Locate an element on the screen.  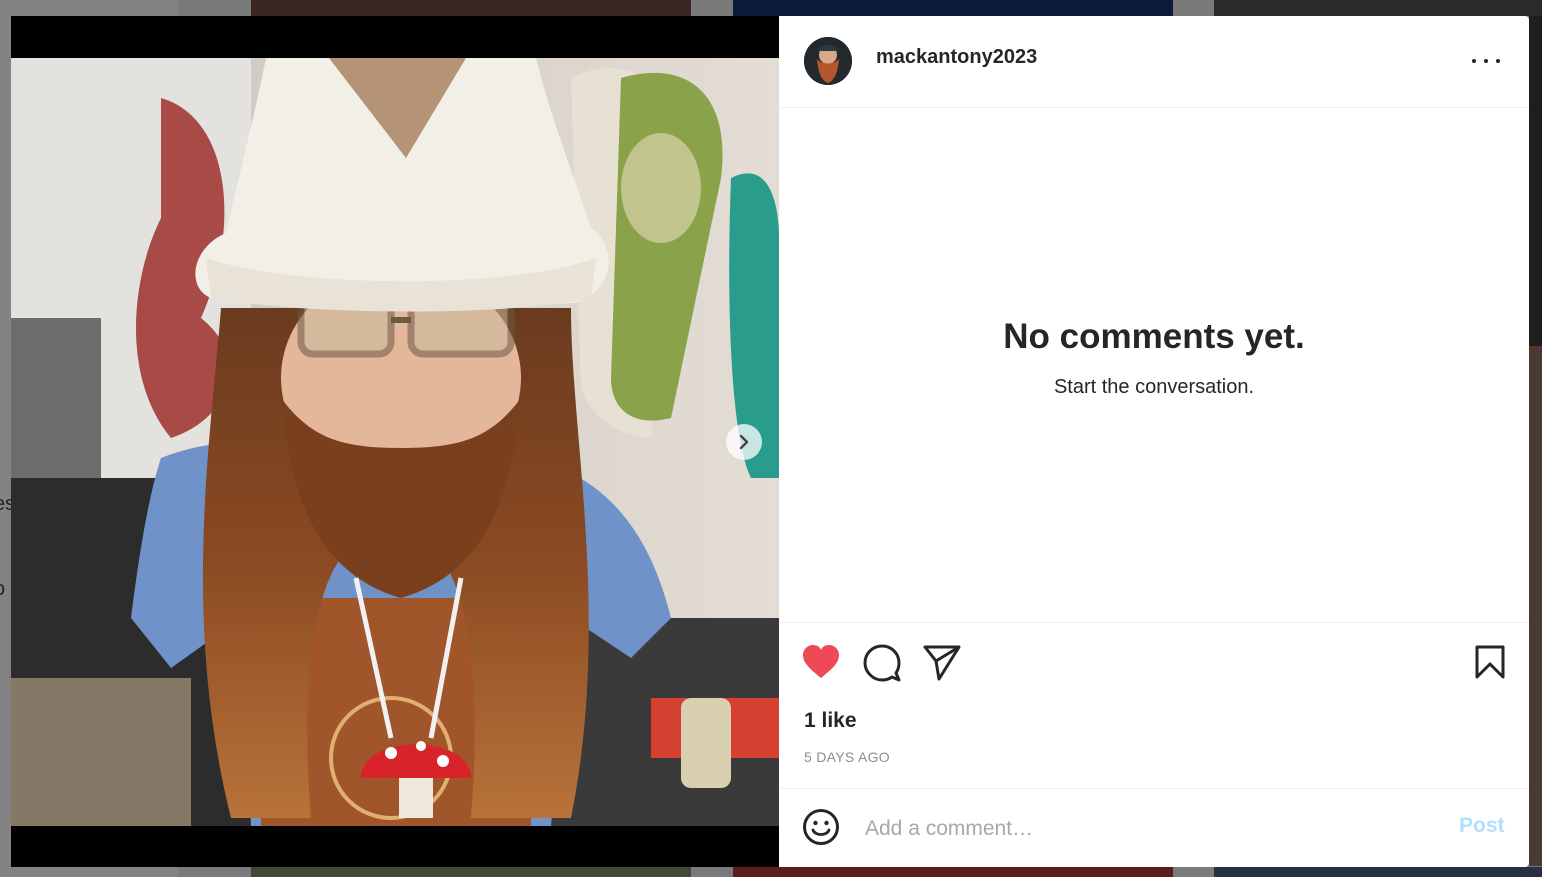
emoji-button is located at coordinates (821, 829).